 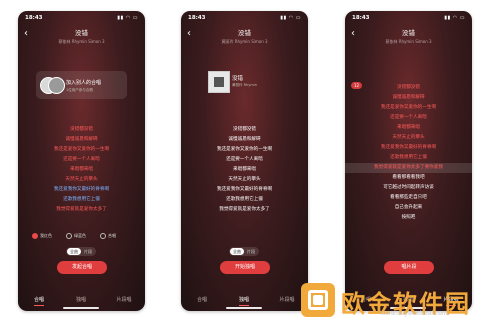 What do you see at coordinates (408, 207) in the screenshot?
I see `lyric-line: 自己会升起来` at bounding box center [408, 207].